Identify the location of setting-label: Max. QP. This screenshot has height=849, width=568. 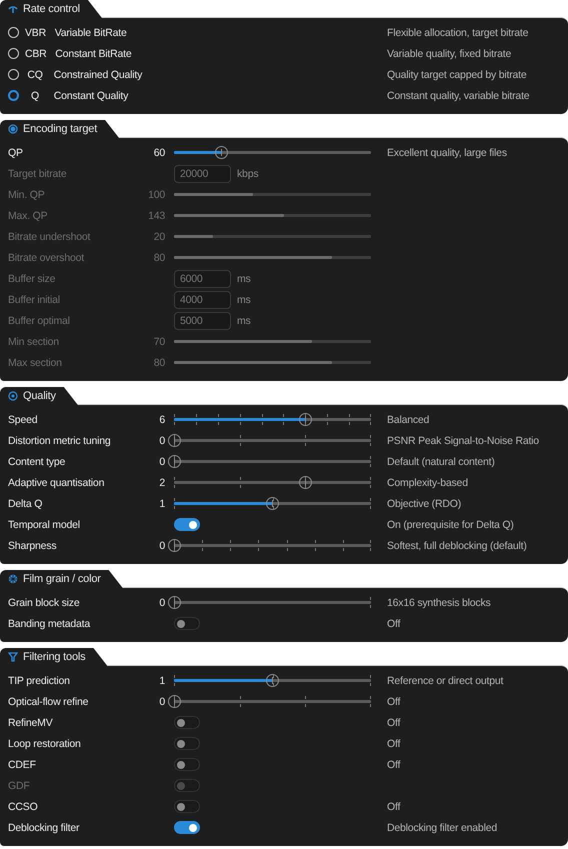
(28, 216).